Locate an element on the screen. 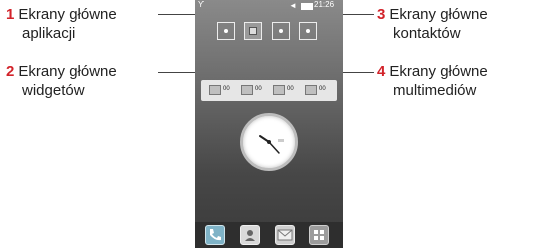 Image resolution: width=537 pixels, height=248 pixels. message-icon is located at coordinates (247, 90).